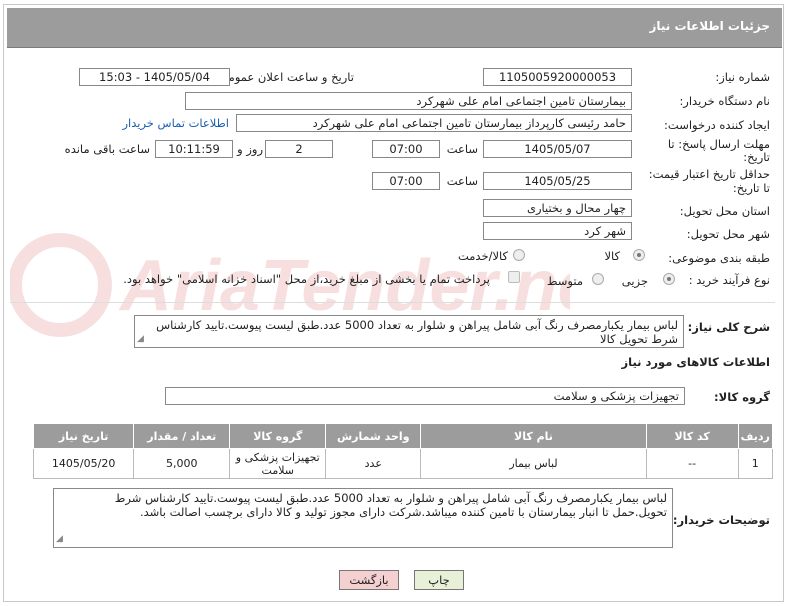 Image resolution: width=788 pixels, height=606 pixels. I want to click on category-service-radio, so click(519, 255).